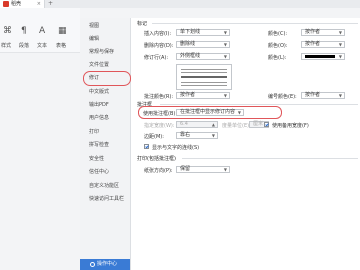 The image size is (360, 270). Describe the element at coordinates (282, 97) in the screenshot. I see `border-color-label: 编号颜色(E):` at that location.